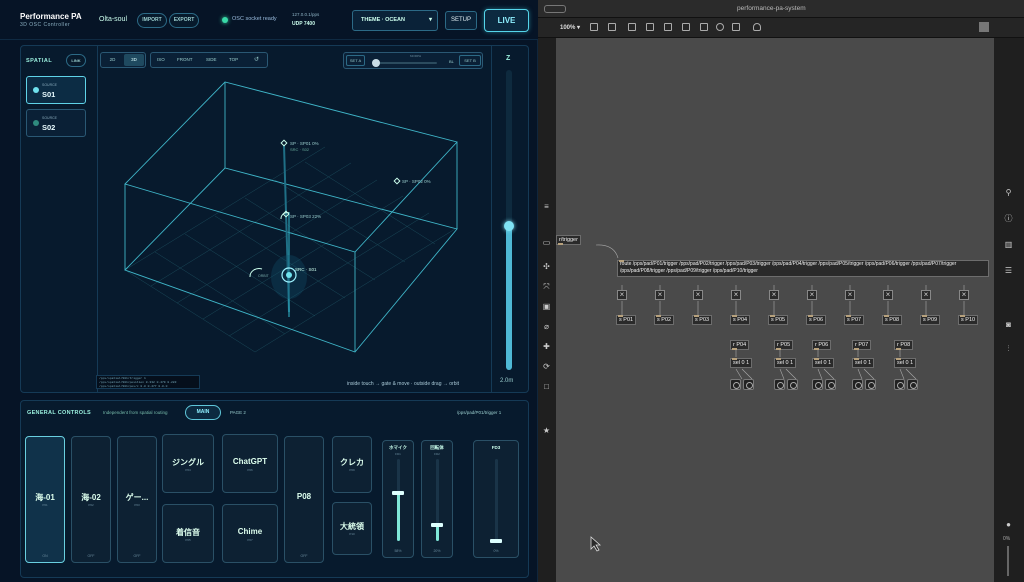 This screenshot has width=1024, height=582. Describe the element at coordinates (546, 242) in the screenshot. I see `inspector-icon: ▭` at that location.